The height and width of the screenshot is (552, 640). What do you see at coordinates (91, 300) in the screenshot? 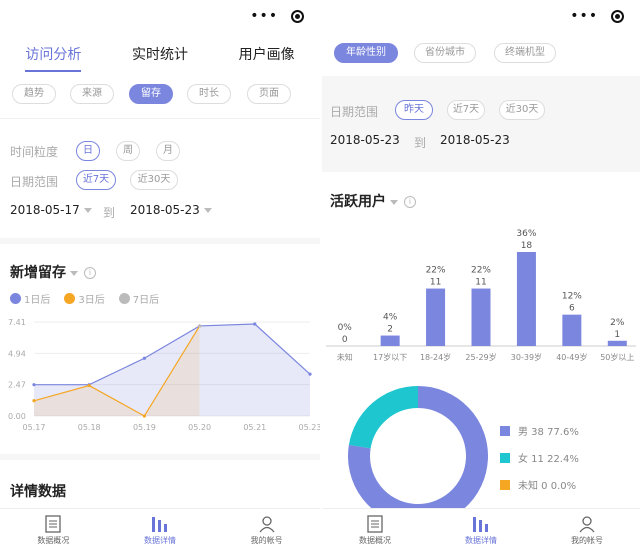
I see `legend-label: 3日后` at bounding box center [91, 300].